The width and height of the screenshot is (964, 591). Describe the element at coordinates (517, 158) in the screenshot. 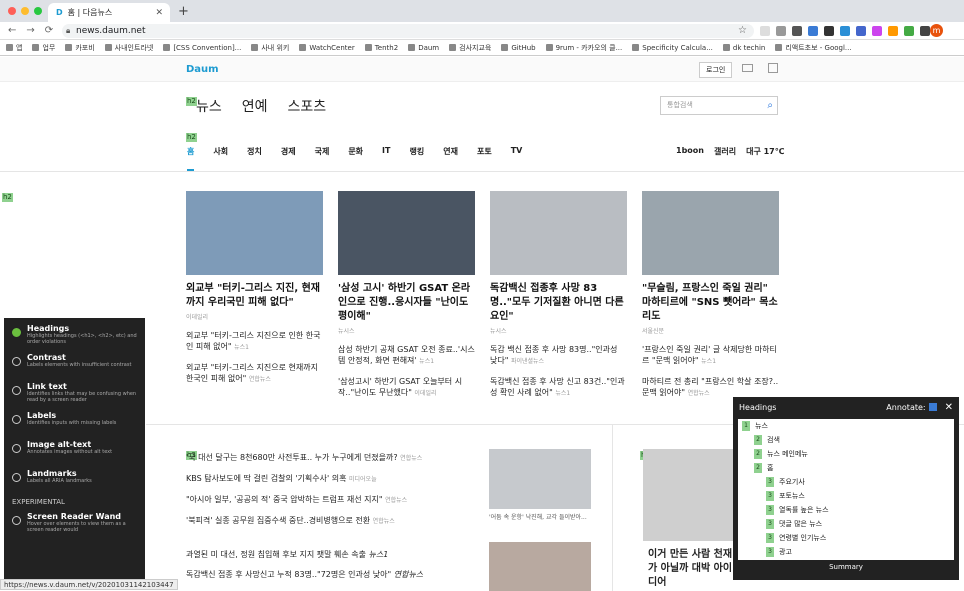

I see `menu-item: TV` at that location.